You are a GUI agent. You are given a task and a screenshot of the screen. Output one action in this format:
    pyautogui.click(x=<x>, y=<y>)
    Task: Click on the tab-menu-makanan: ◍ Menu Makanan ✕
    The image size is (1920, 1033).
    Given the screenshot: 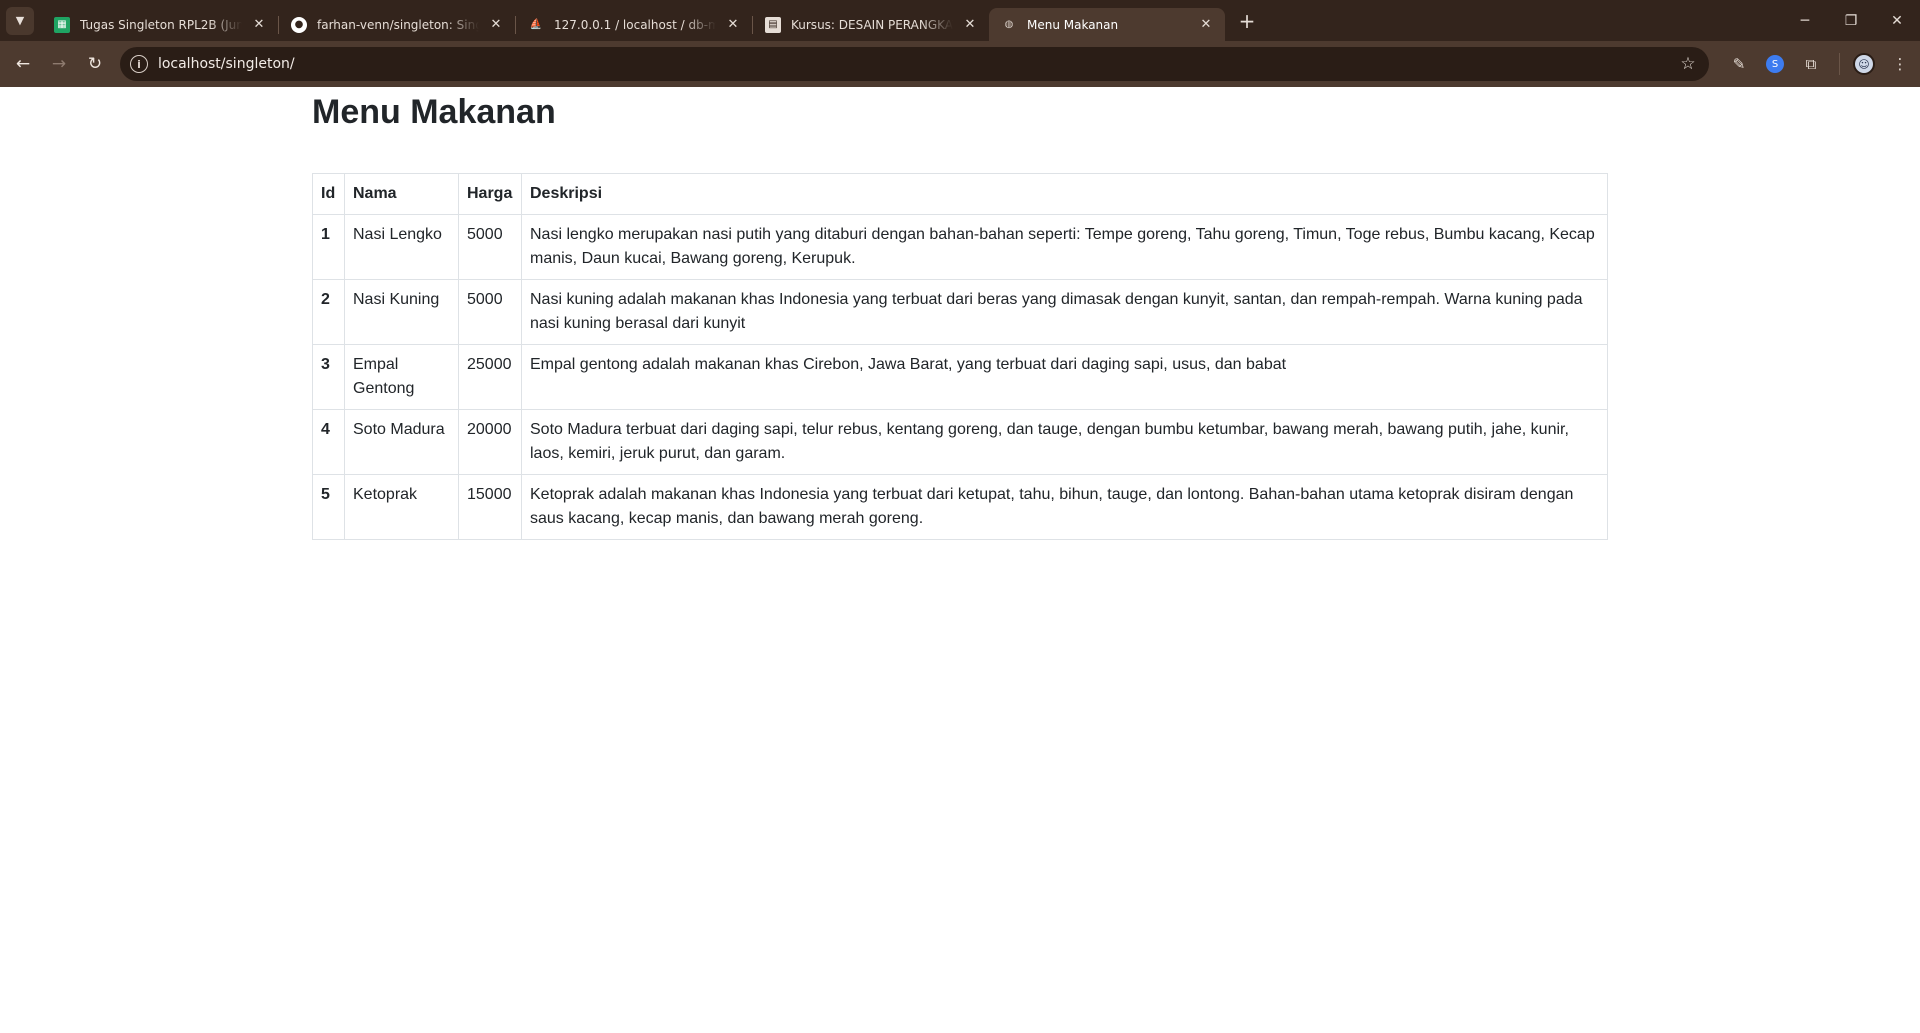 What is the action you would take?
    pyautogui.click(x=1107, y=24)
    